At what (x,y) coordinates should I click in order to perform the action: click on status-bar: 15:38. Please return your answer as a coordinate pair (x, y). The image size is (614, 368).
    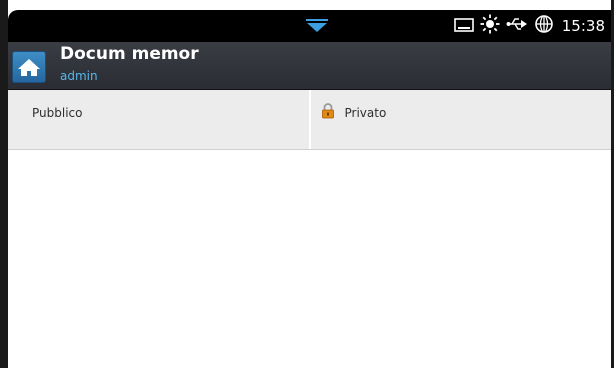
    Looking at the image, I should click on (309, 26).